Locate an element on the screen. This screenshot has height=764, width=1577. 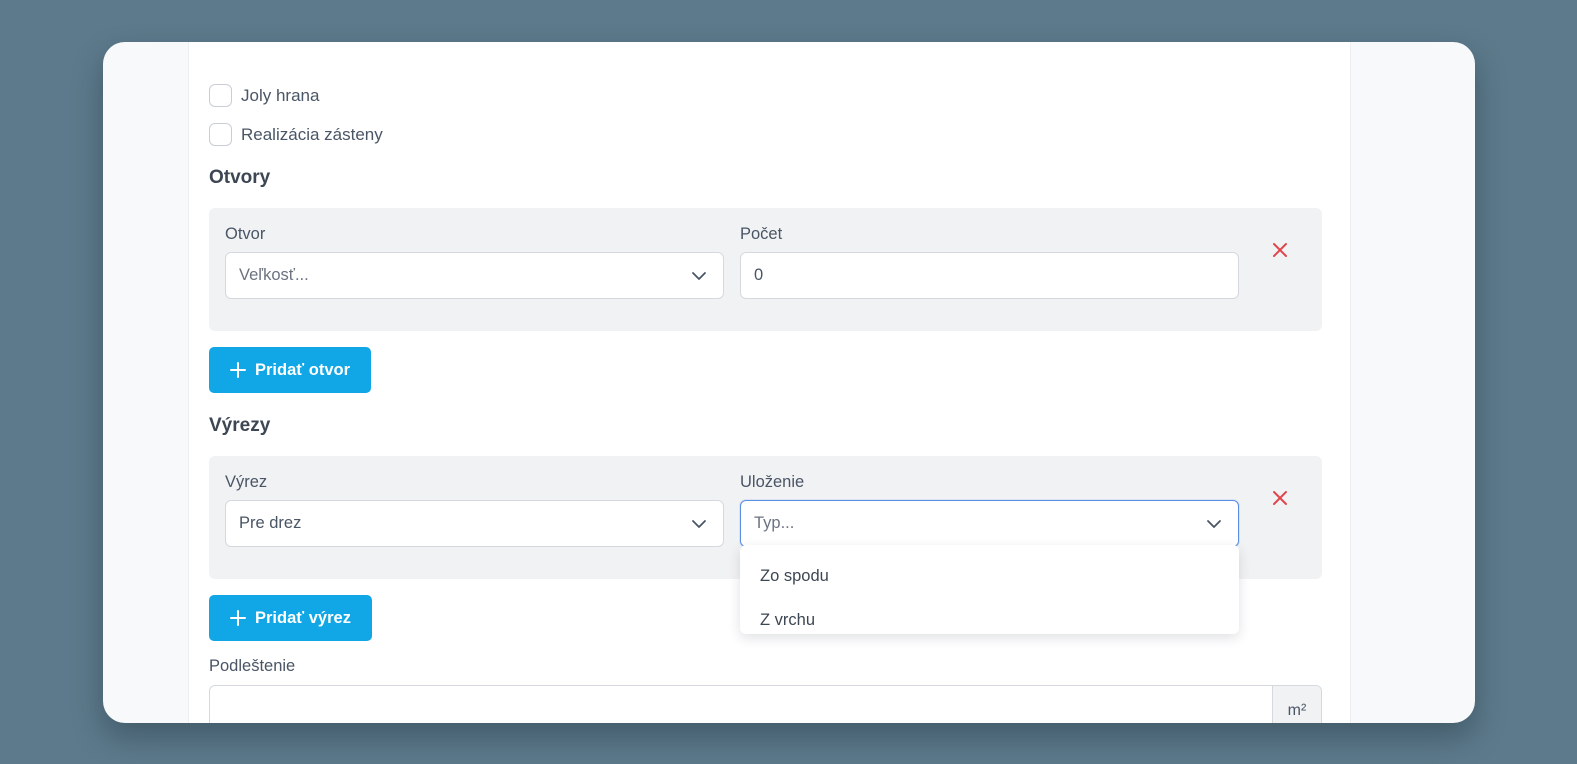
realizacia-zasteny-label: Realizácia zásteny is located at coordinates (312, 134).